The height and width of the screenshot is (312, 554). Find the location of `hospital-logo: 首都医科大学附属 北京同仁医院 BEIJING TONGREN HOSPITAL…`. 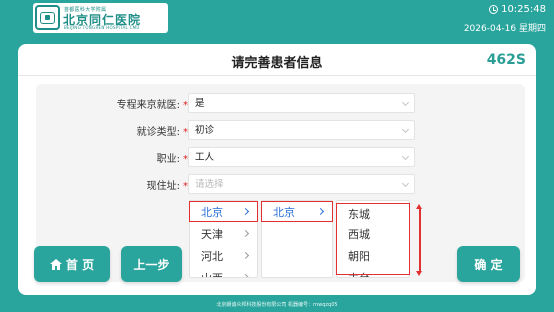

hospital-logo: 首都医科大学附属 北京同仁医院 BEIJING TONGREN HOSPITAL… is located at coordinates (100, 18).